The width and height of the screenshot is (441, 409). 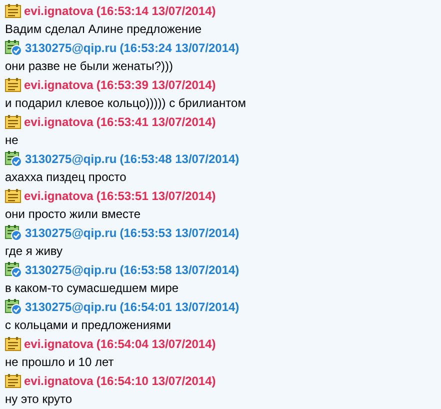 What do you see at coordinates (180, 159) in the screenshot?
I see `message-time: (16:53:48 13/07/2014)` at bounding box center [180, 159].